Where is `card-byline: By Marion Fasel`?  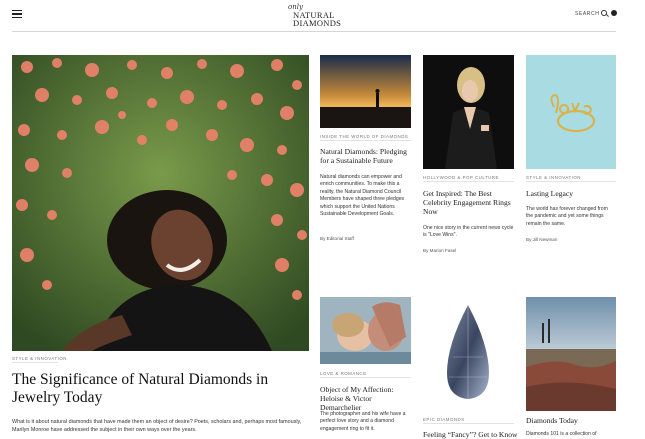
card-byline: By Marion Fasel is located at coordinates (439, 250).